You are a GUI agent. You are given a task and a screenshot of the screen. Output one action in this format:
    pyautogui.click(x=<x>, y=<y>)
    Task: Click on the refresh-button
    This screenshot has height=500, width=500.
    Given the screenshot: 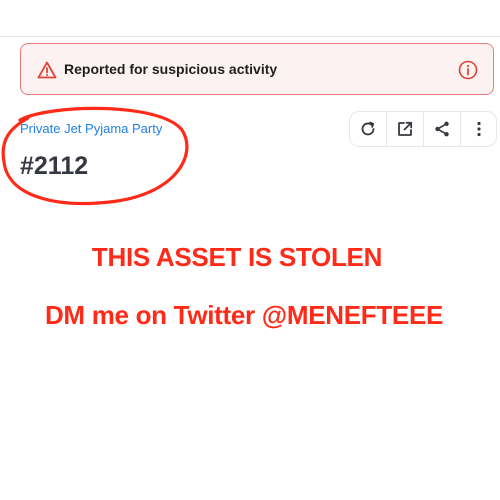 What is the action you would take?
    pyautogui.click(x=368, y=129)
    